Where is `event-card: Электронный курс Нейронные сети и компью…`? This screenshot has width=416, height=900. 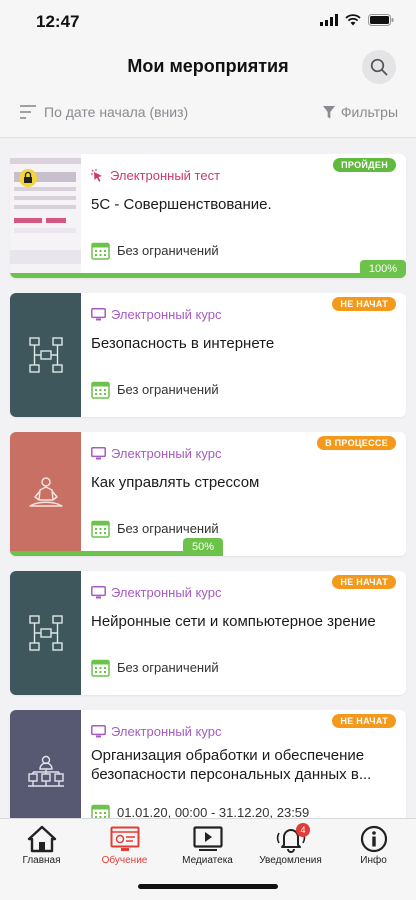 event-card: Электронный курс Нейронные сети и компью… is located at coordinates (208, 633).